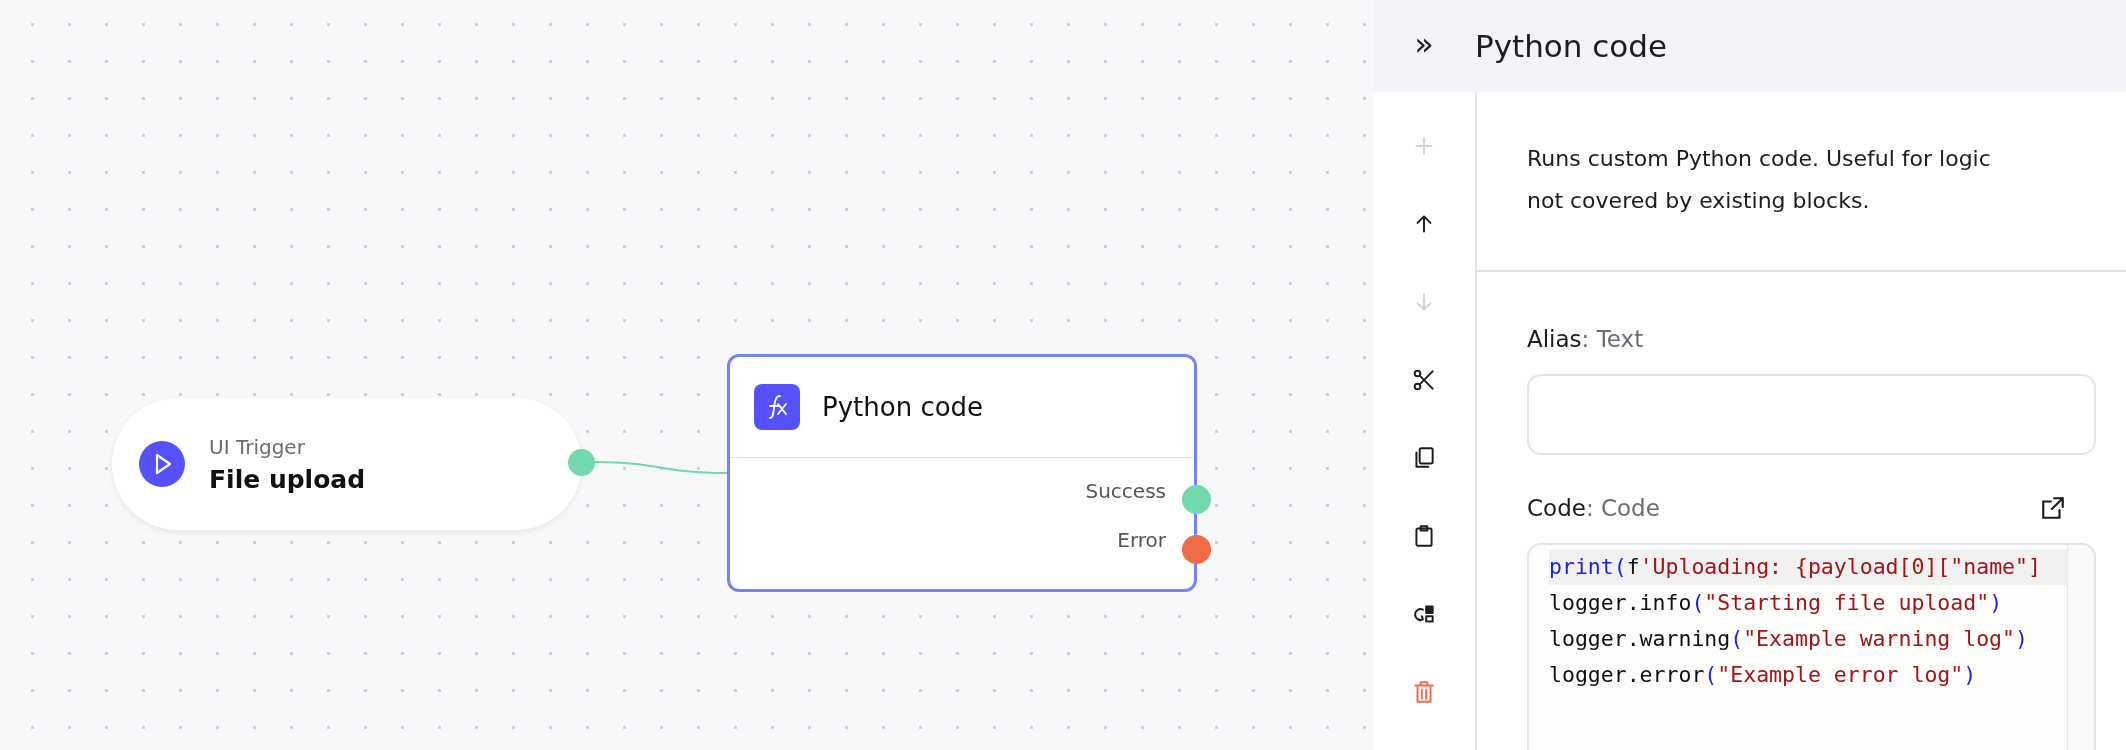 The width and height of the screenshot is (2126, 750). I want to click on play-icon, so click(162, 464).